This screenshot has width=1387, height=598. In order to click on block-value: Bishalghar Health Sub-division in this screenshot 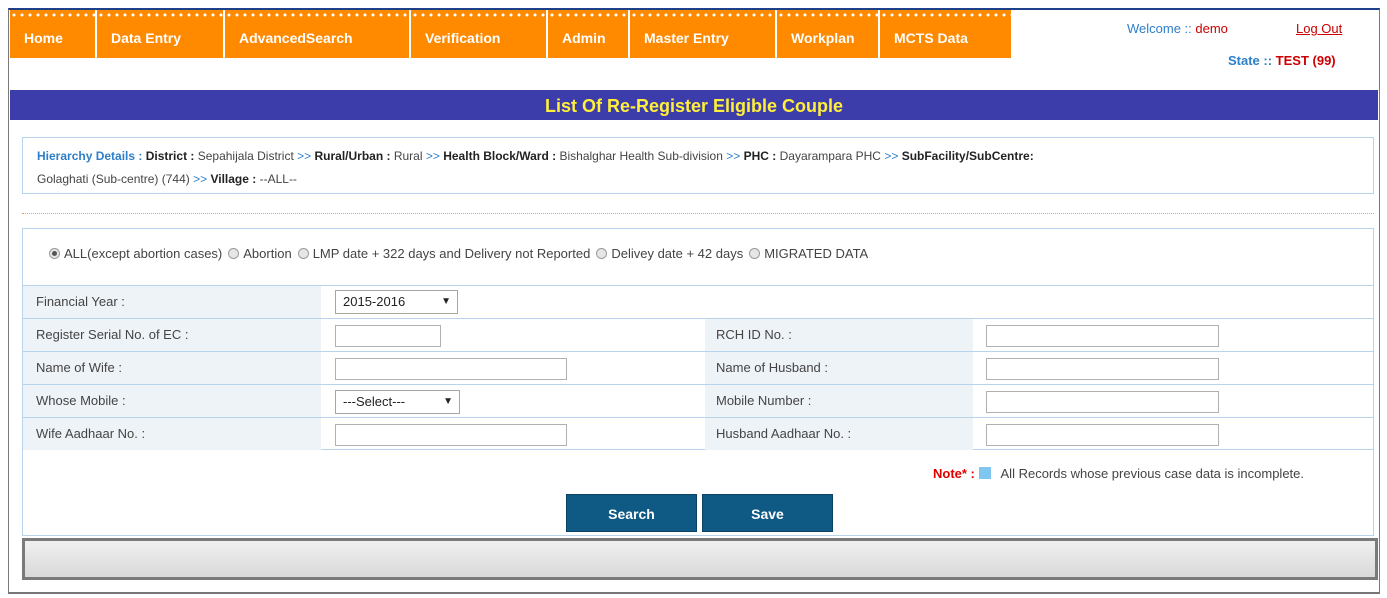, I will do `click(641, 156)`.